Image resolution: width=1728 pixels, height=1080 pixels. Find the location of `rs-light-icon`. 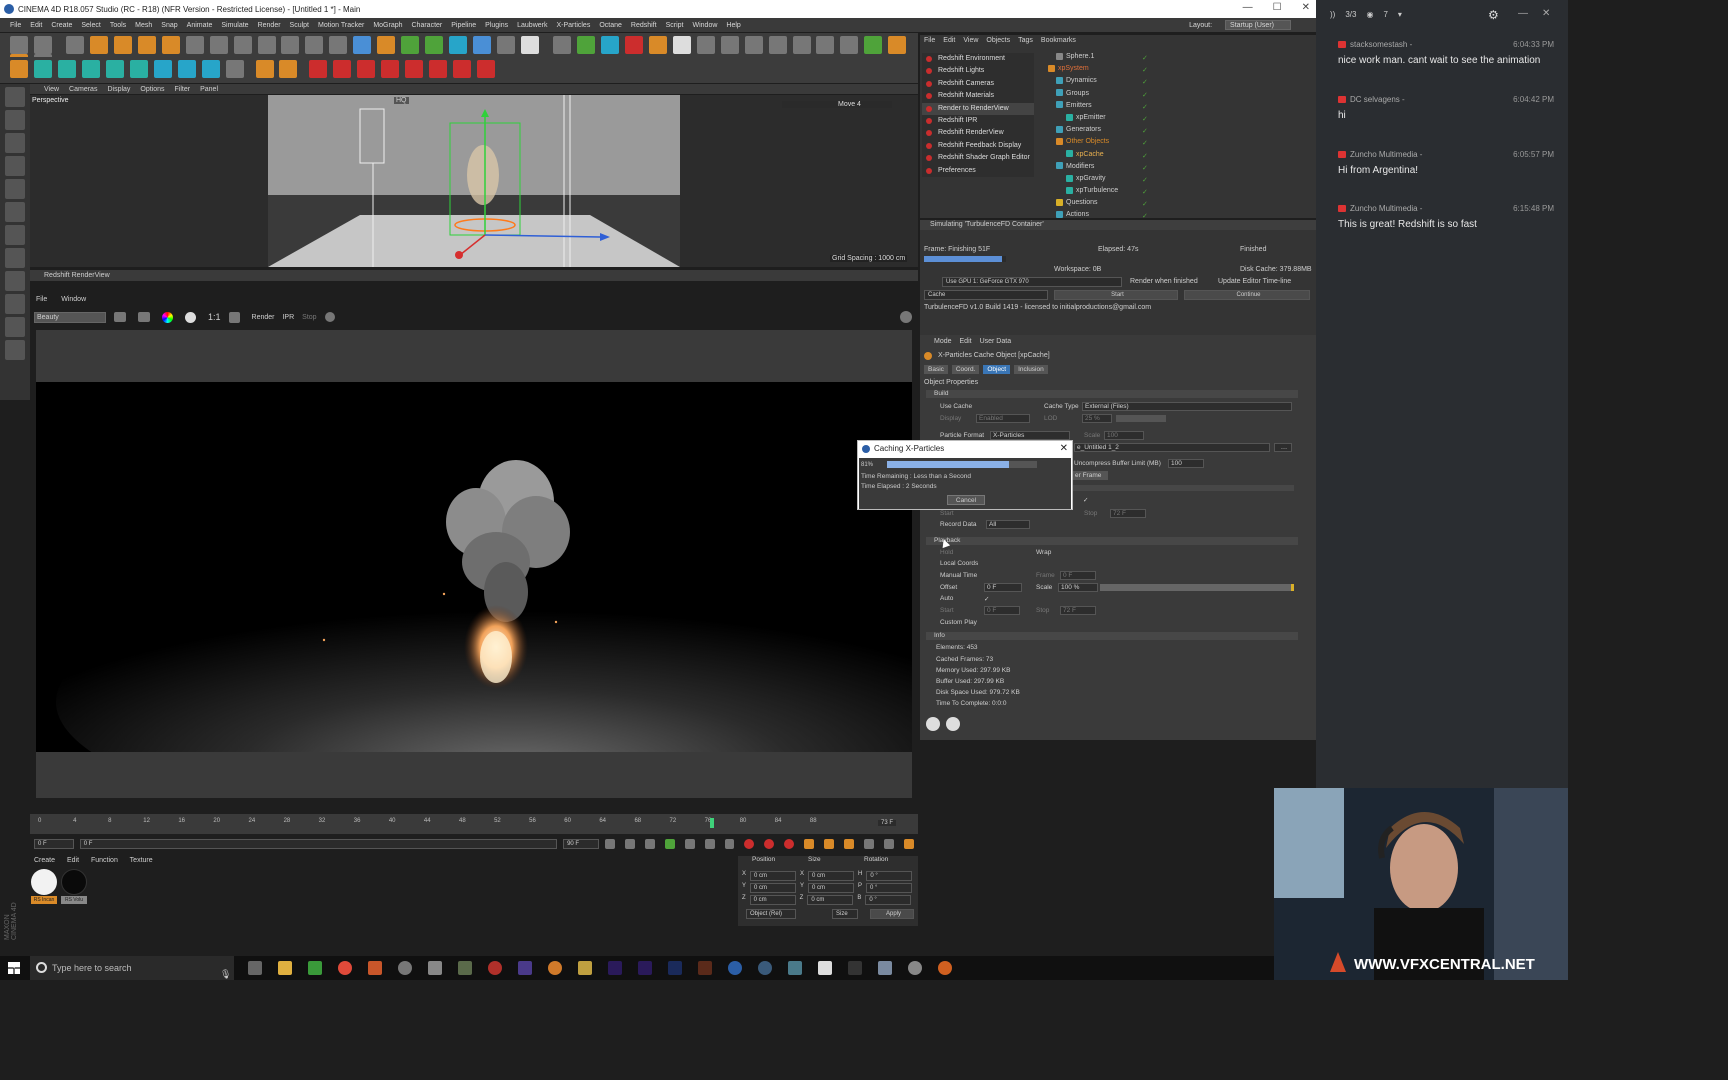

rs-light-icon is located at coordinates (318, 69).